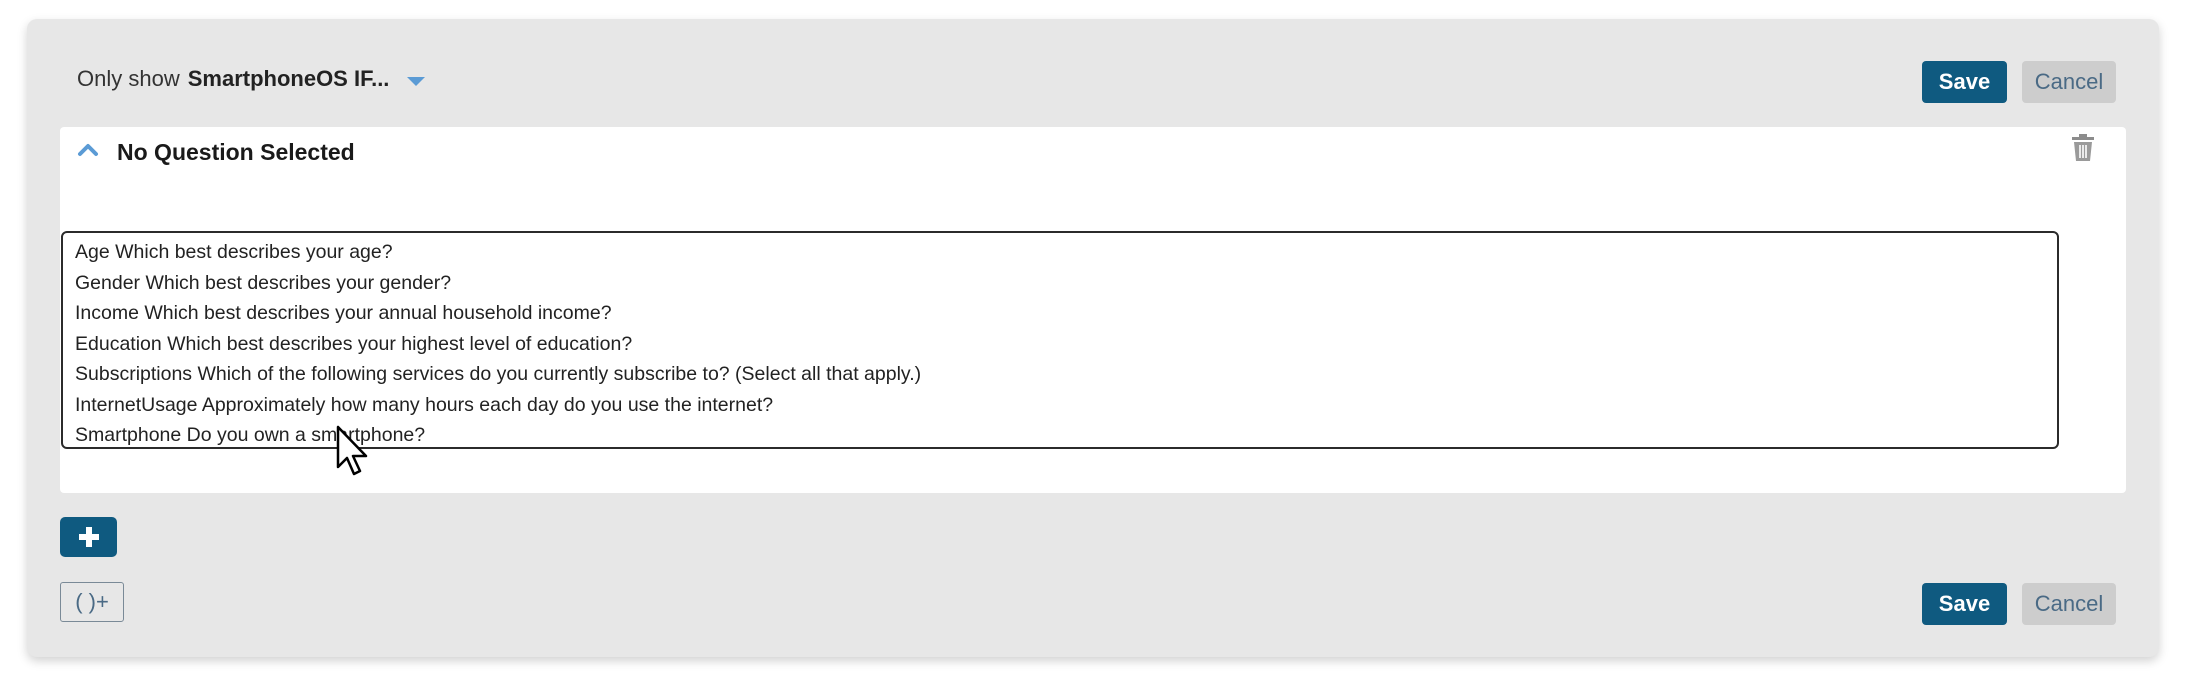  Describe the element at coordinates (2083, 148) in the screenshot. I see `trash-icon` at that location.